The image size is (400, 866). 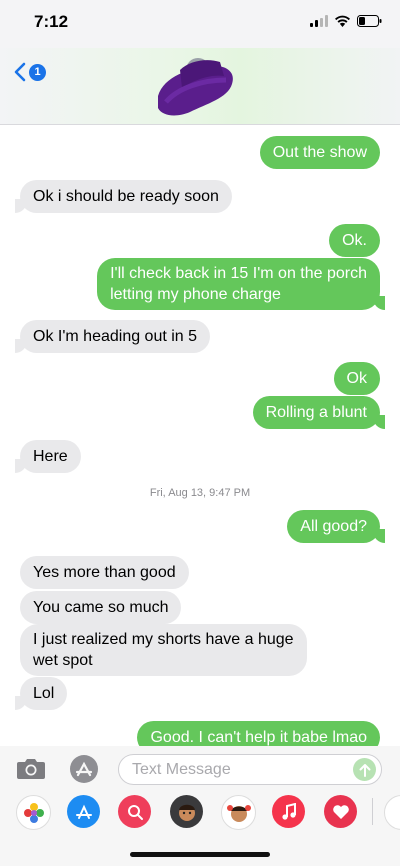 I want to click on magnifier-icon, so click(x=135, y=812).